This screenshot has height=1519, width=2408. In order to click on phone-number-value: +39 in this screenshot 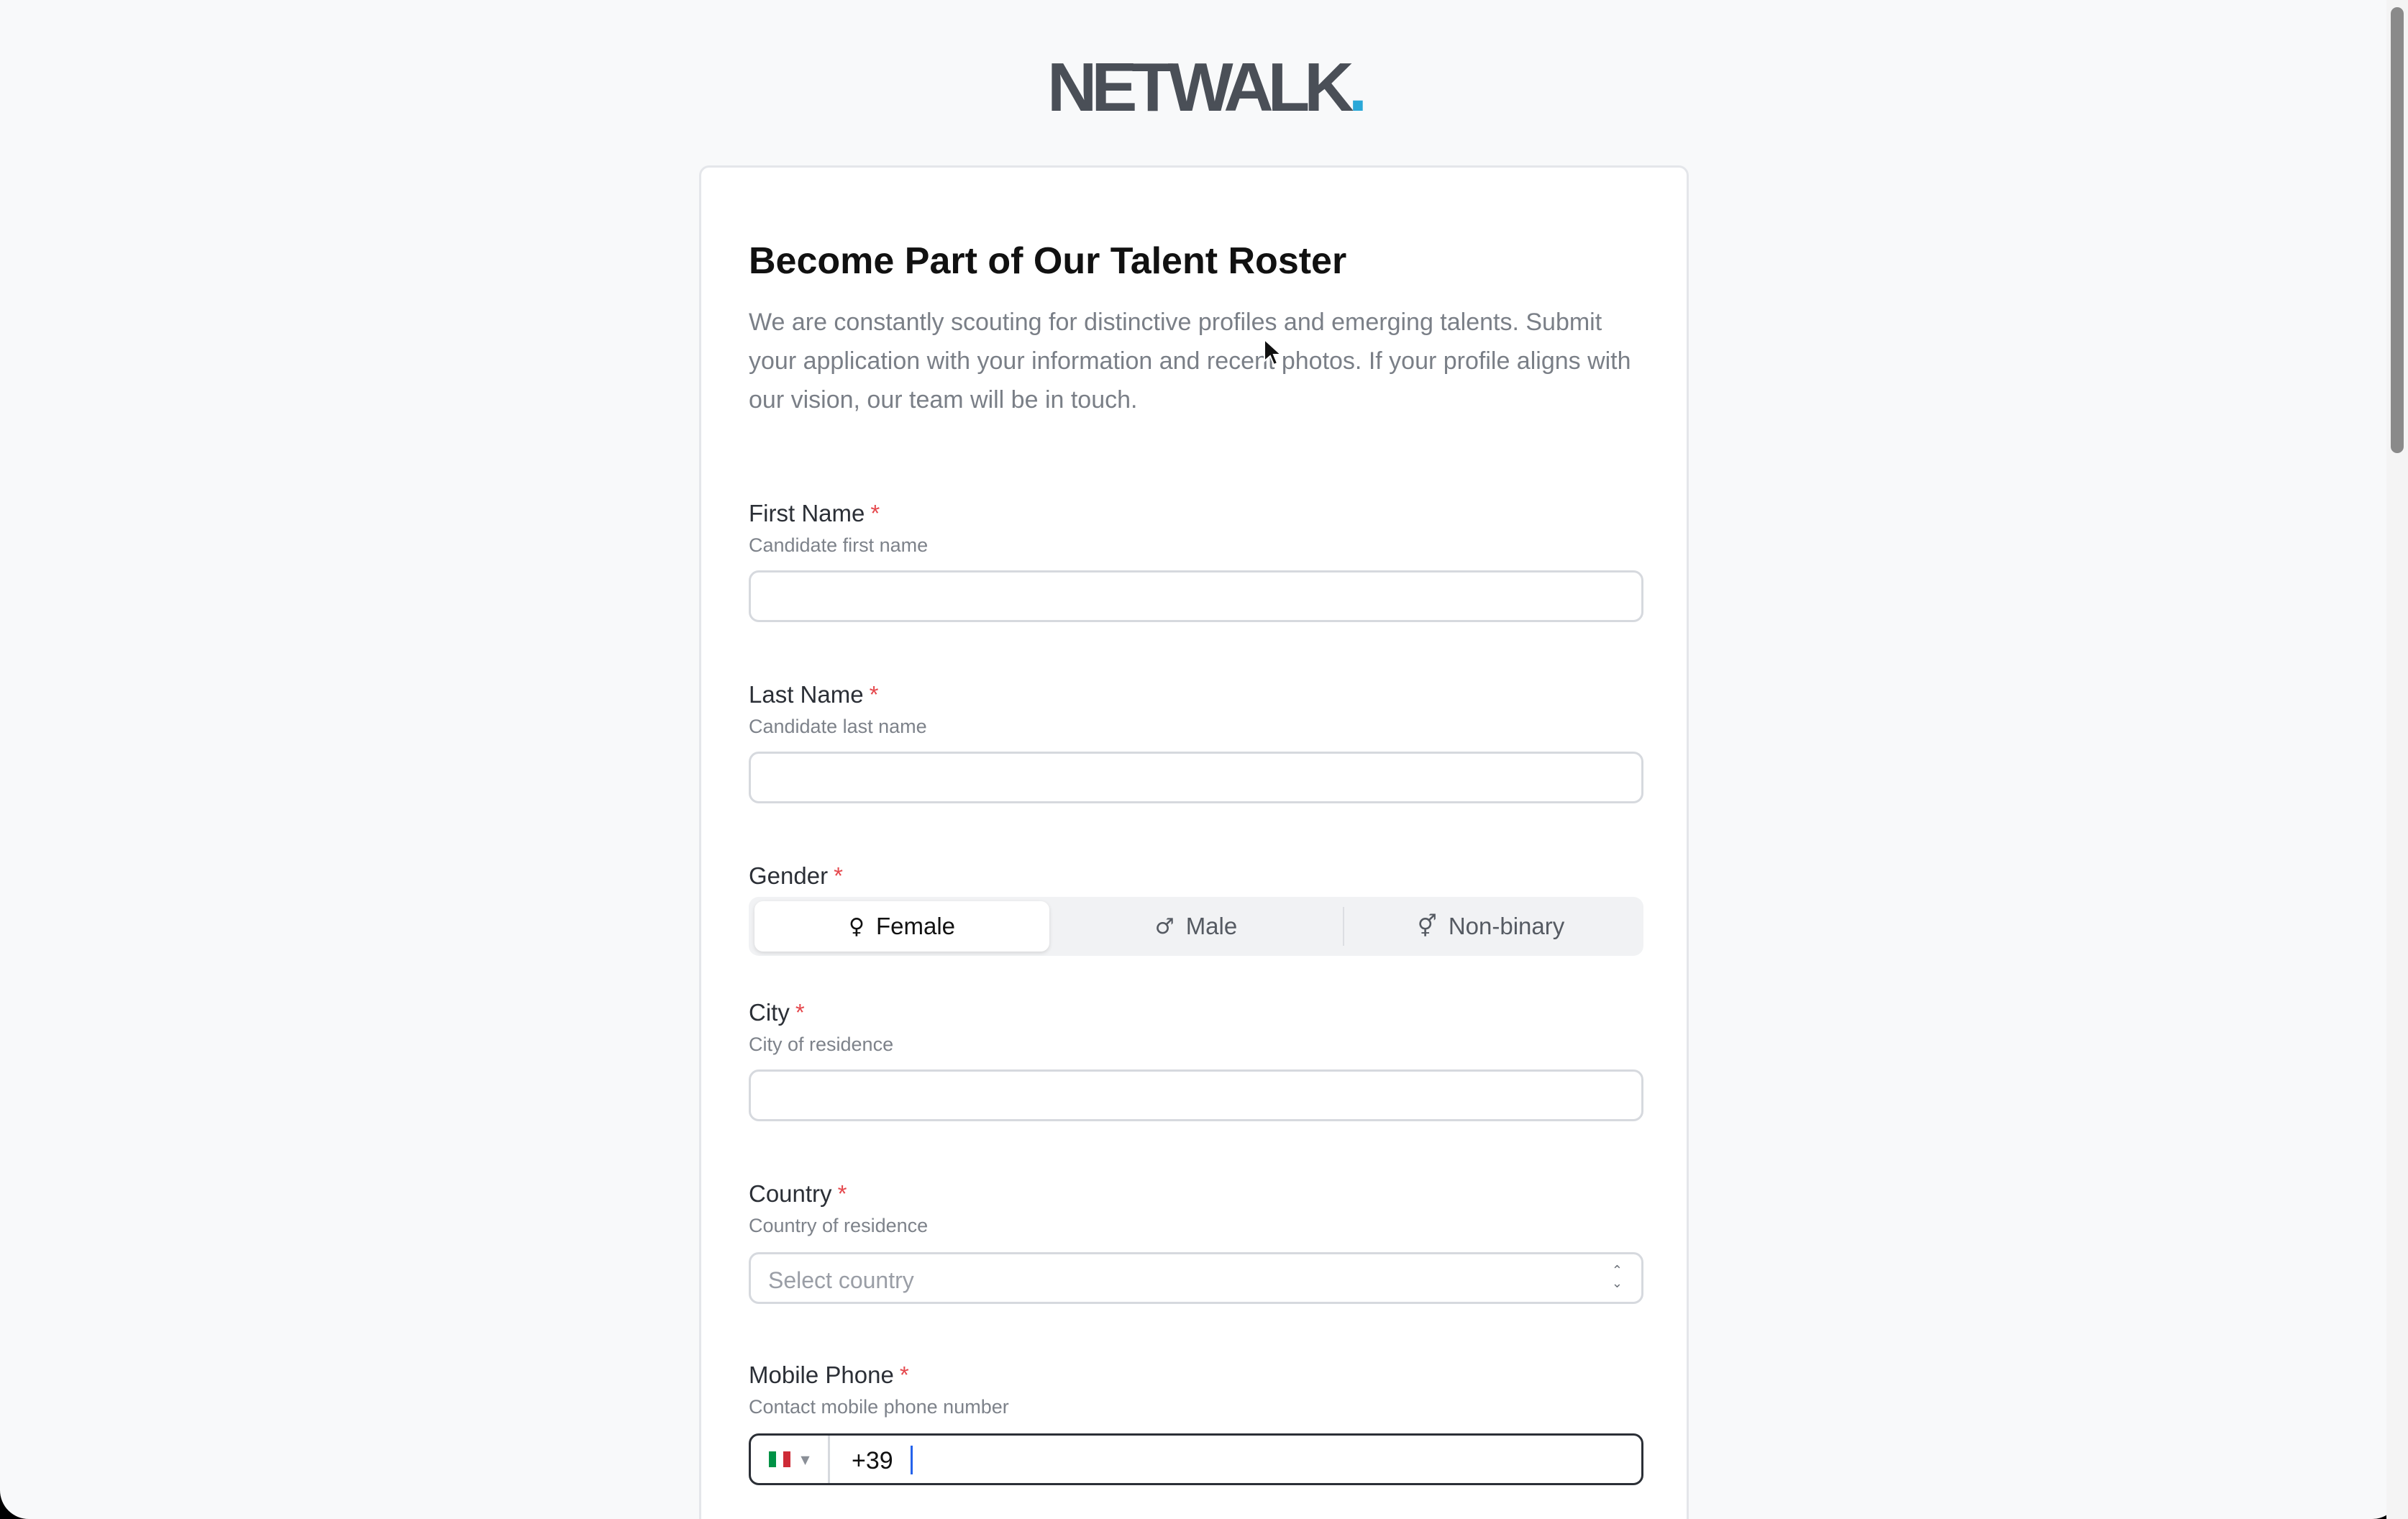, I will do `click(872, 1460)`.